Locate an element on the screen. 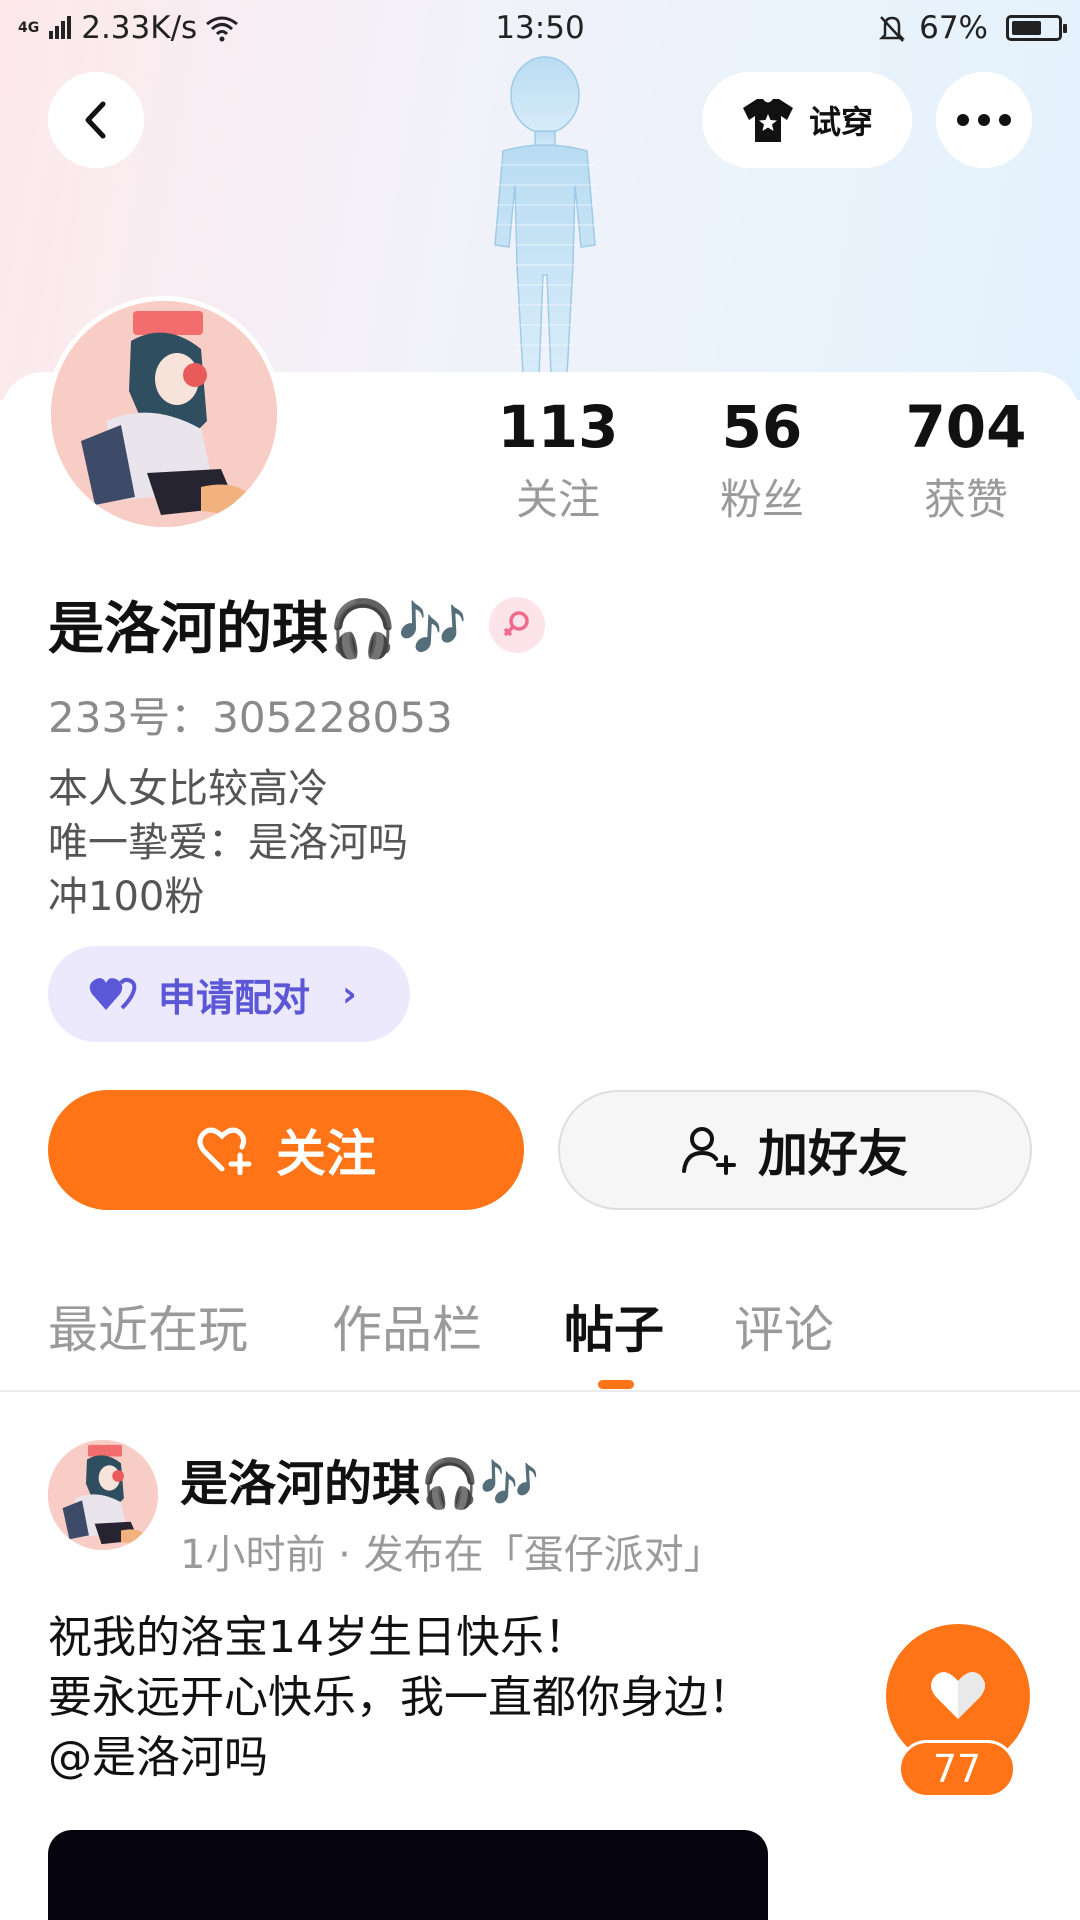 This screenshot has width=1080, height=1920. post-content: 祝我的洛宝14岁生日快乐！ 要永远开心快乐，我一直都你身边！ @是洛河吗 is located at coordinates (400, 1698).